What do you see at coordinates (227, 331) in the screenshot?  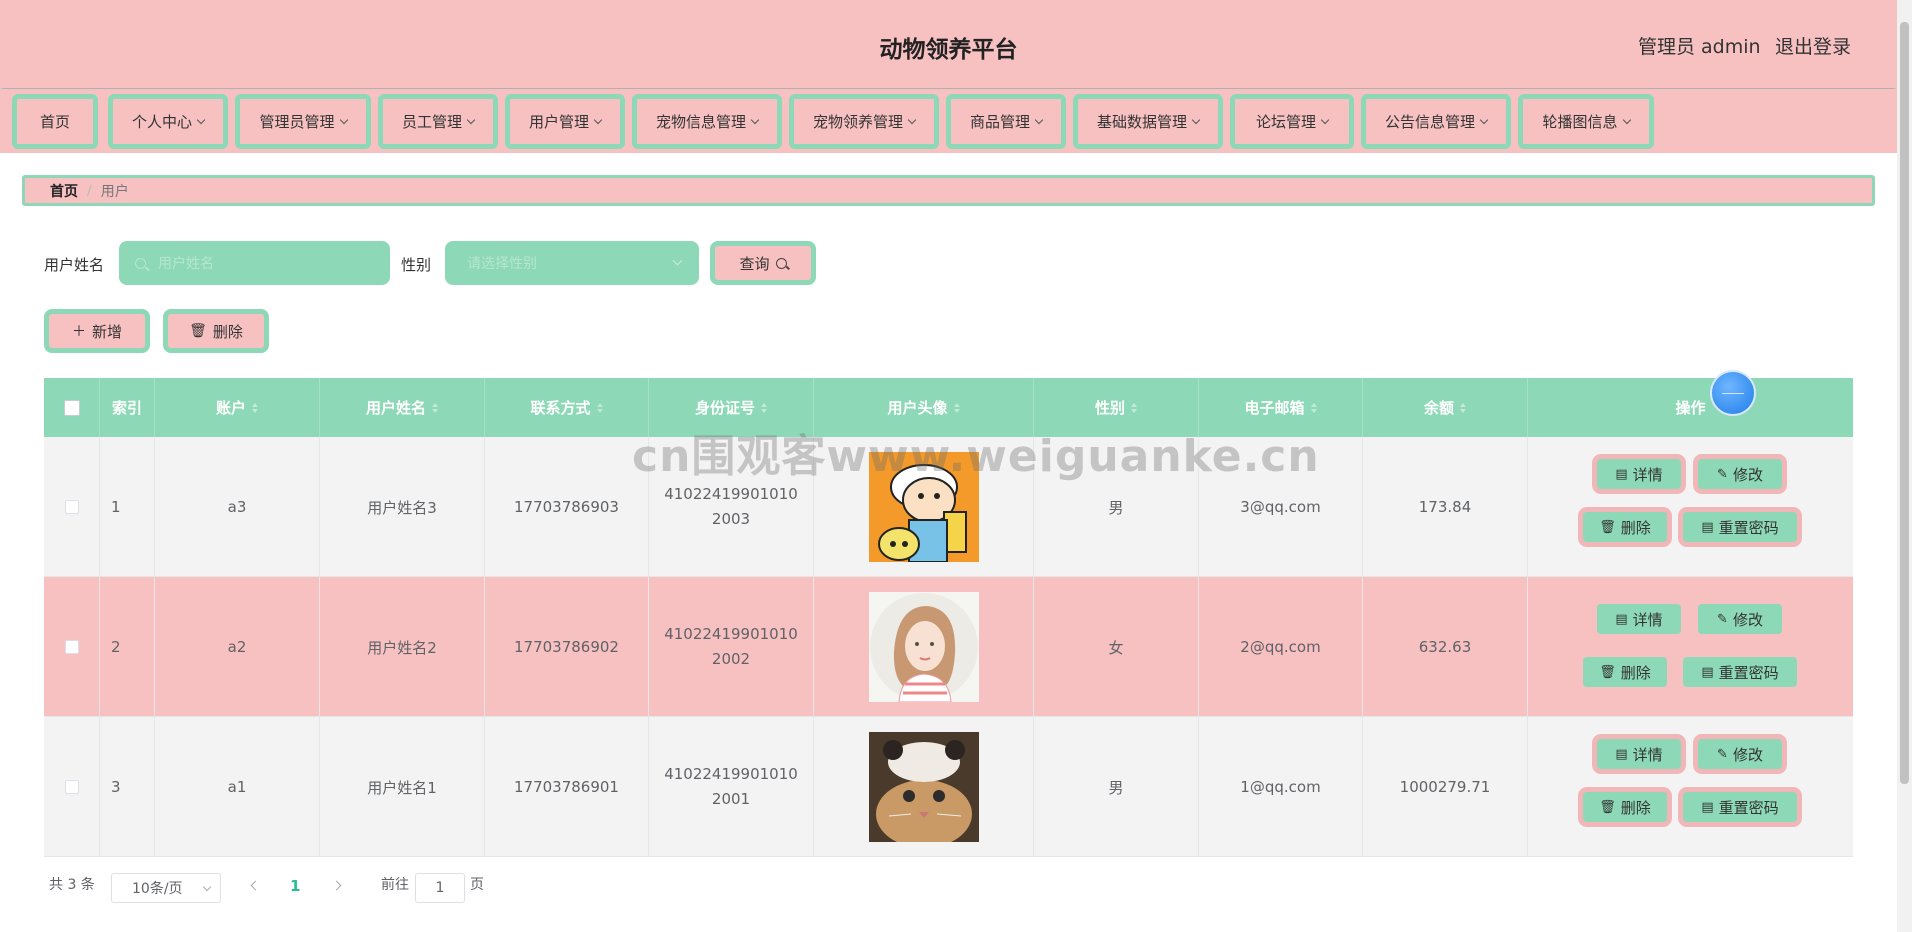 I see `delete-button-label: 删除` at bounding box center [227, 331].